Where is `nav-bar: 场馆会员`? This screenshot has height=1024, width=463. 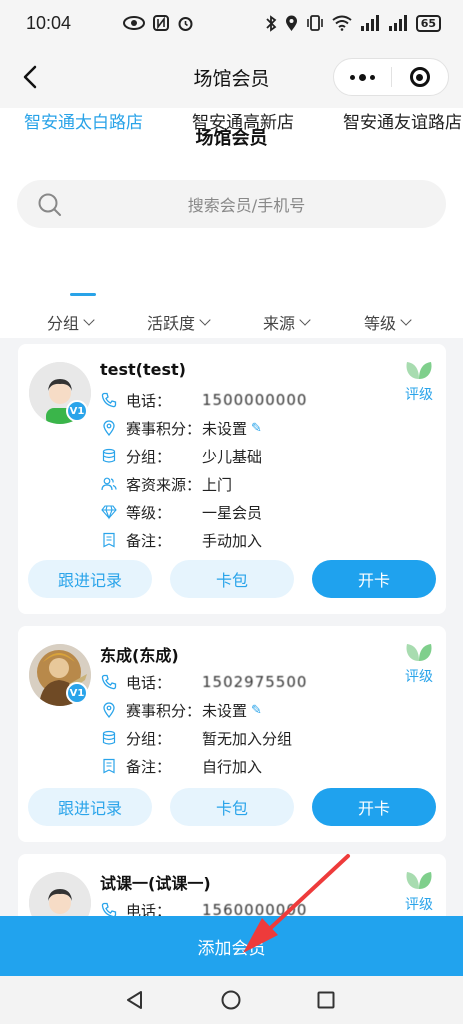 nav-bar: 场馆会员 is located at coordinates (231, 77).